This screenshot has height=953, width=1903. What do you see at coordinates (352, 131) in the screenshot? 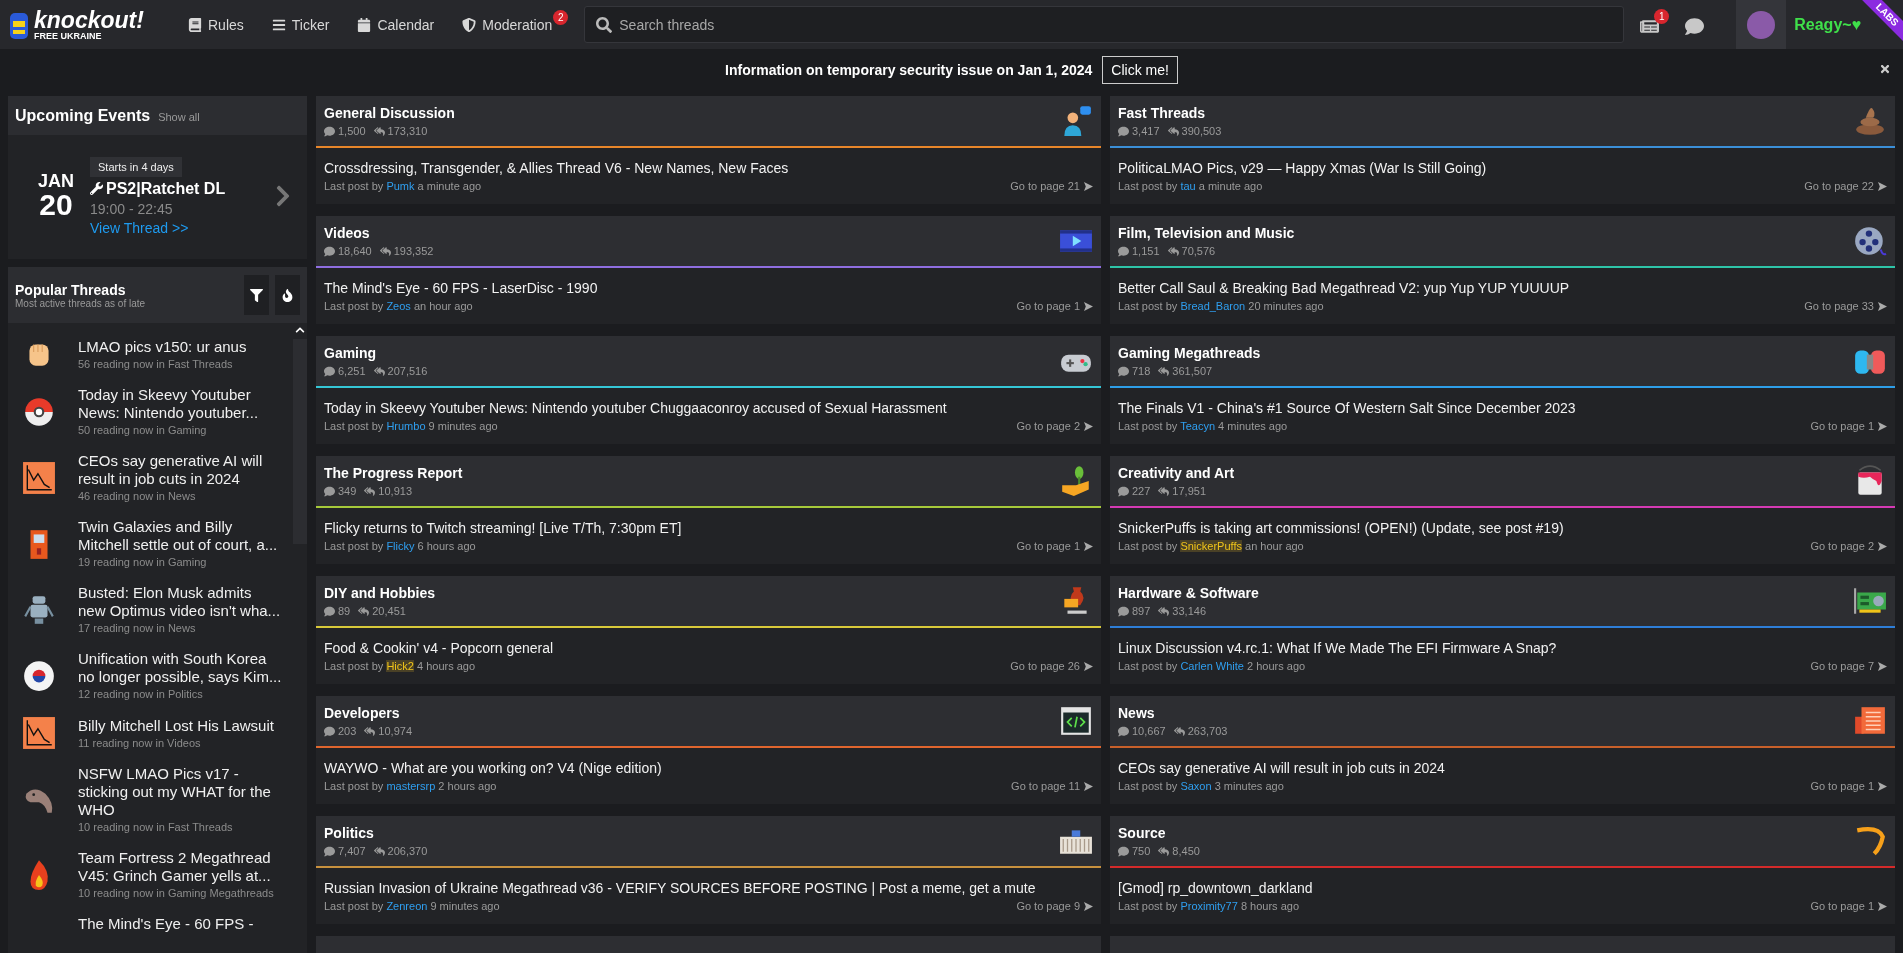
I see `thread-count: 1,500` at bounding box center [352, 131].